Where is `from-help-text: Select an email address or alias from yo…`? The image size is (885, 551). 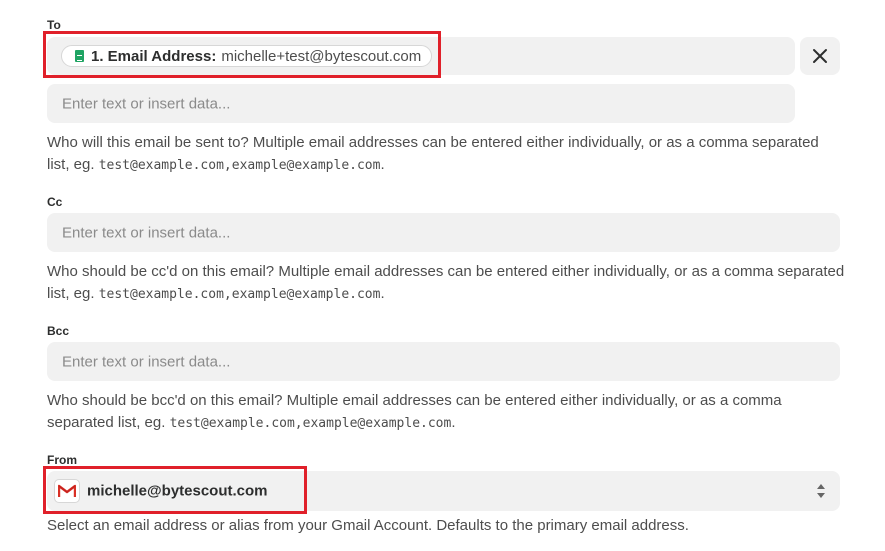 from-help-text: Select an email address or alias from yo… is located at coordinates (368, 525).